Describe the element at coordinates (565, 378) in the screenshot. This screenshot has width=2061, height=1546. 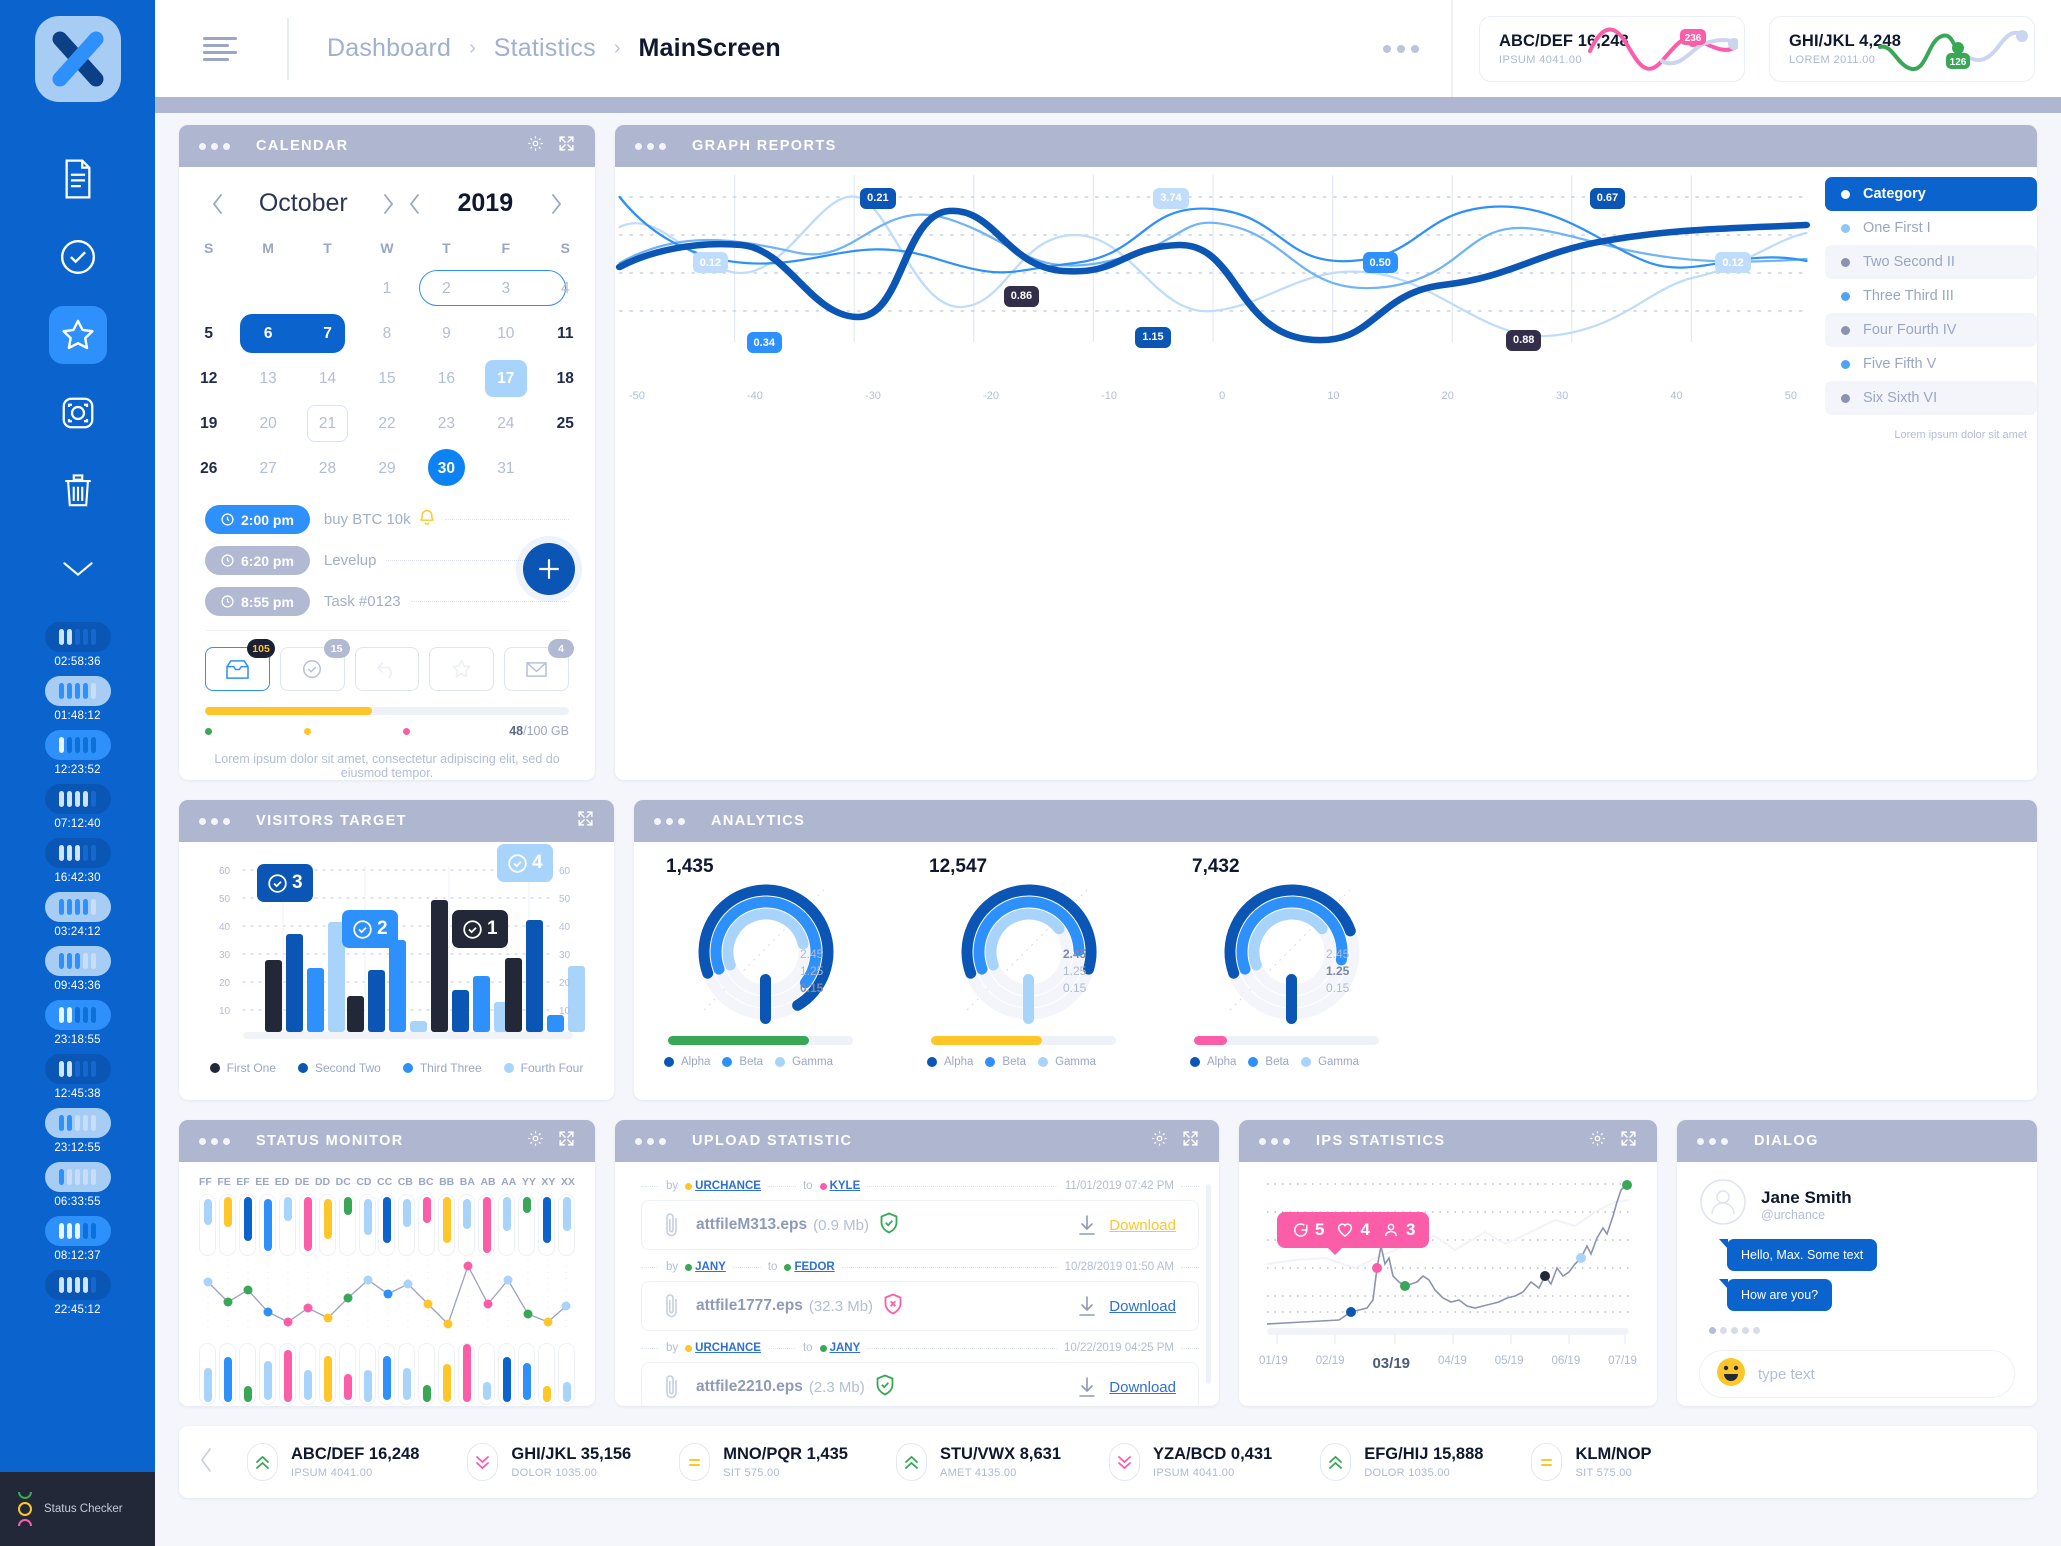
I see `calendar-day-18: 18` at that location.